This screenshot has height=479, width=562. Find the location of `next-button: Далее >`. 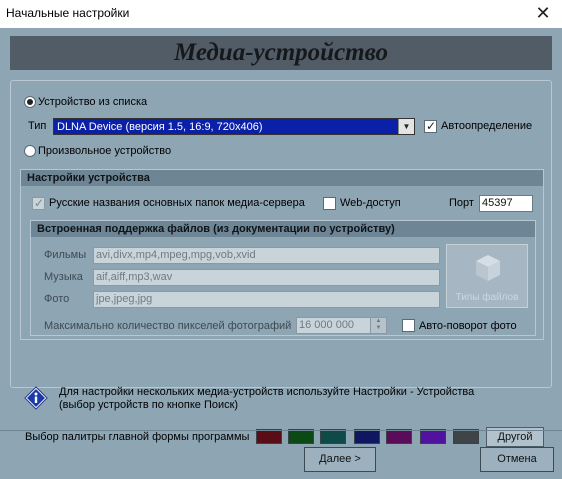

next-button: Далее > is located at coordinates (340, 459).